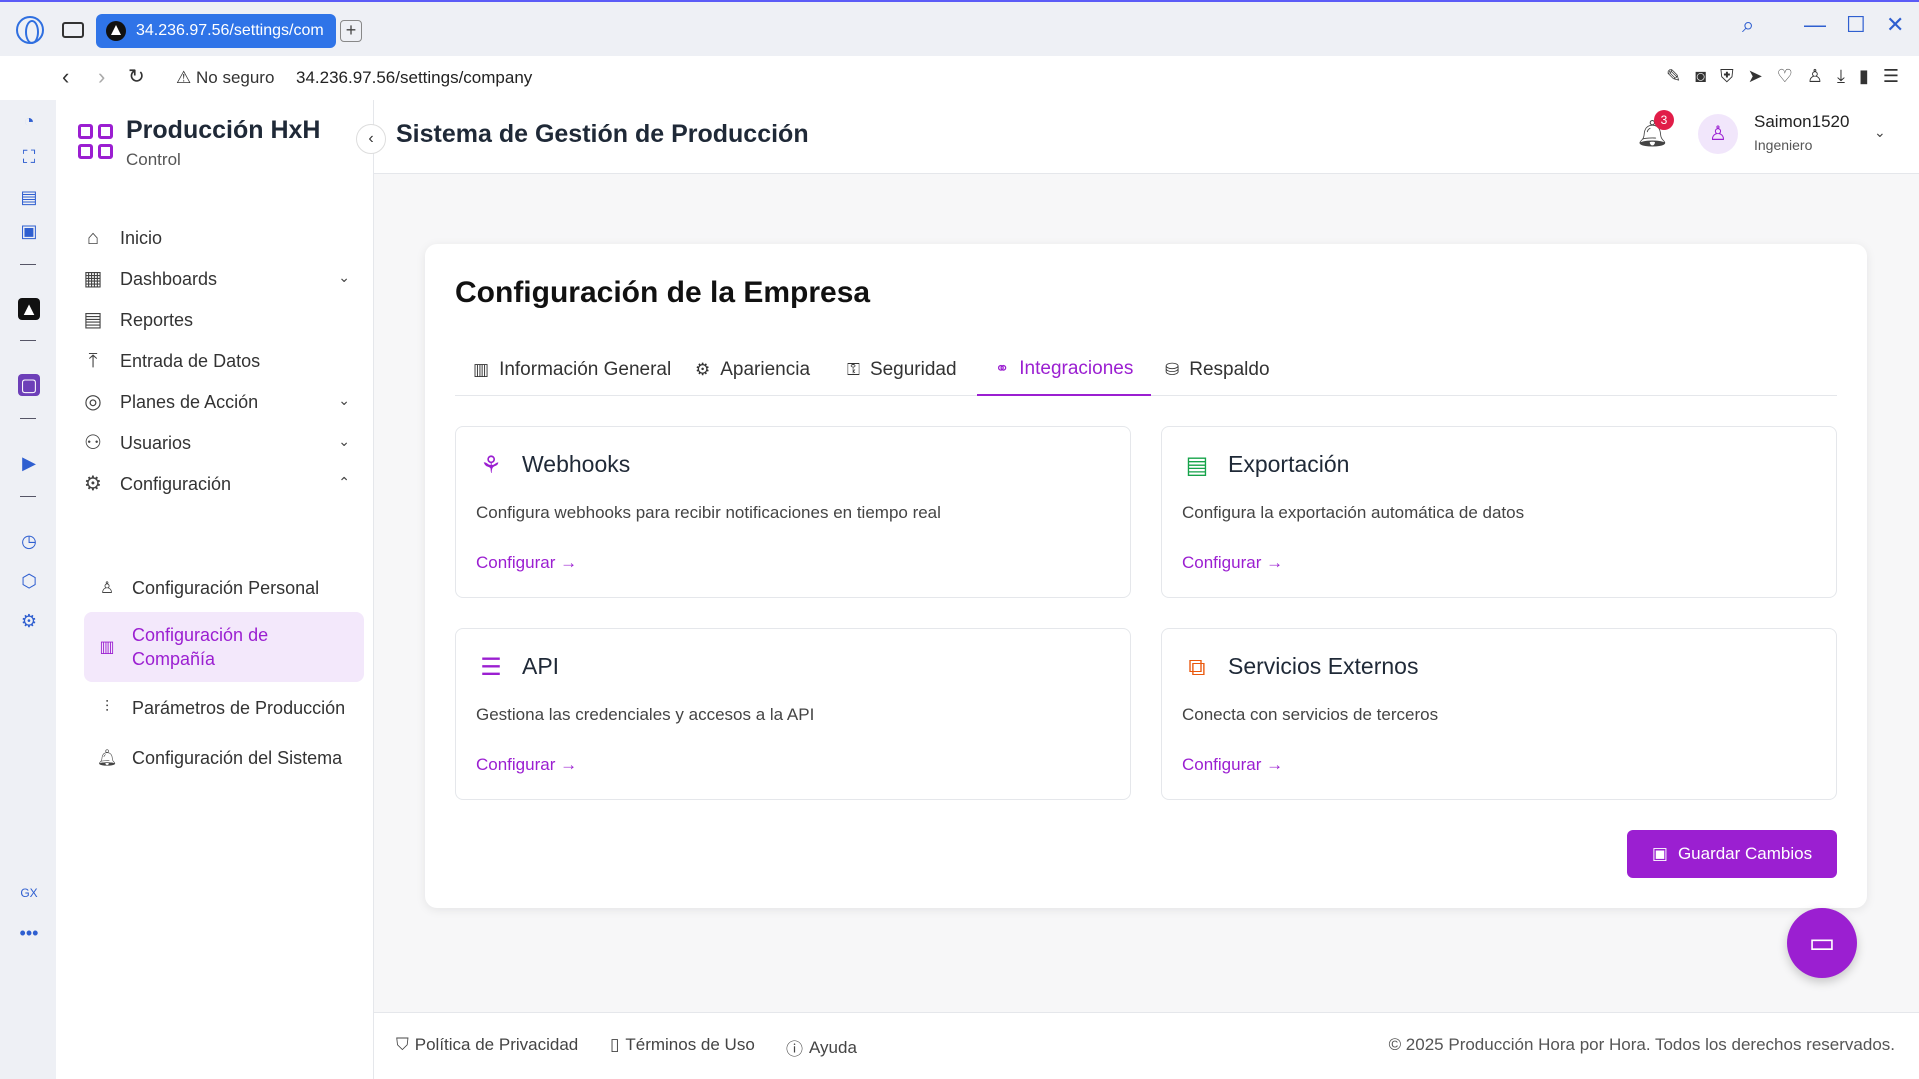 Image resolution: width=1919 pixels, height=1079 pixels. Describe the element at coordinates (541, 666) in the screenshot. I see `integration-title: API` at that location.